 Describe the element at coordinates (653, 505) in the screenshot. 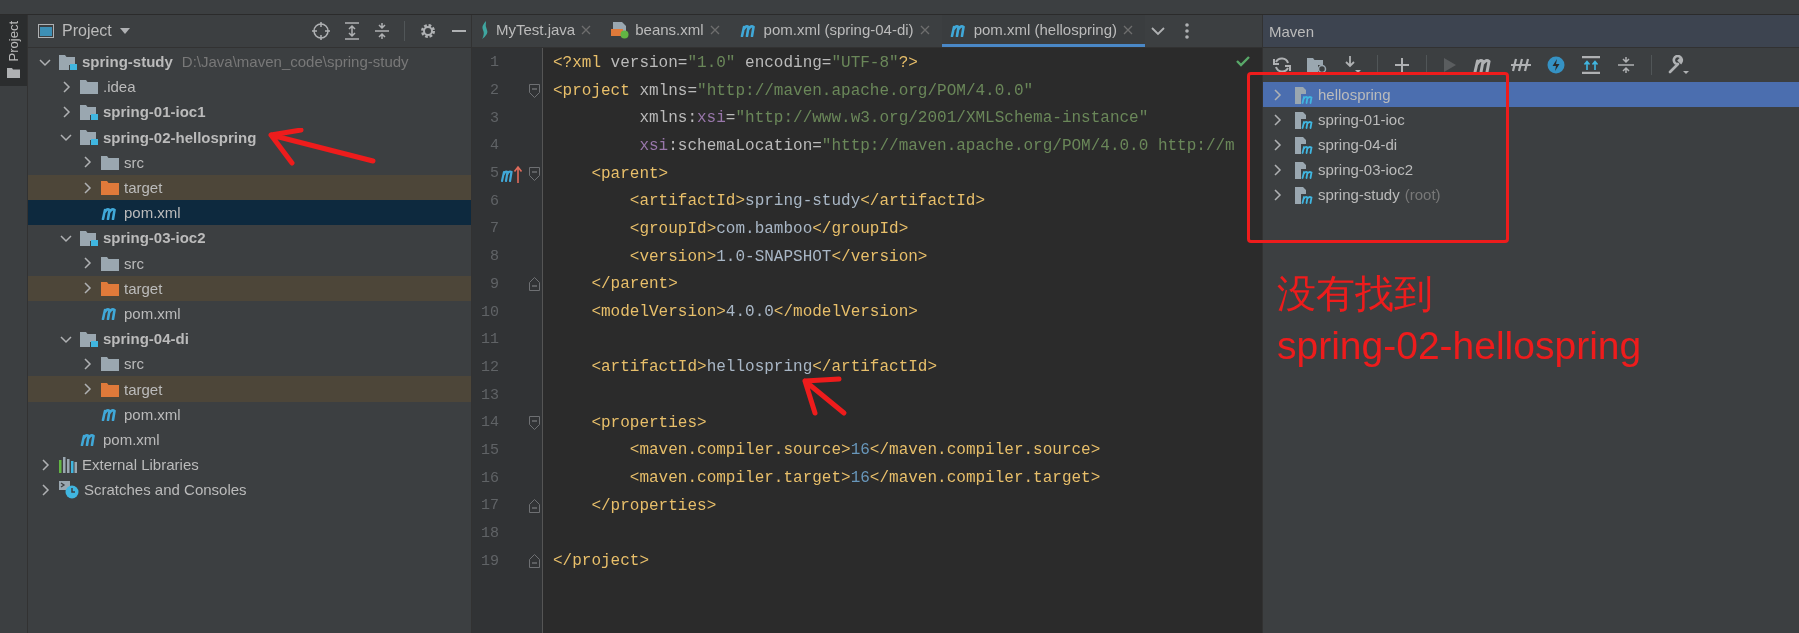

I see `code-line: </properties>` at that location.